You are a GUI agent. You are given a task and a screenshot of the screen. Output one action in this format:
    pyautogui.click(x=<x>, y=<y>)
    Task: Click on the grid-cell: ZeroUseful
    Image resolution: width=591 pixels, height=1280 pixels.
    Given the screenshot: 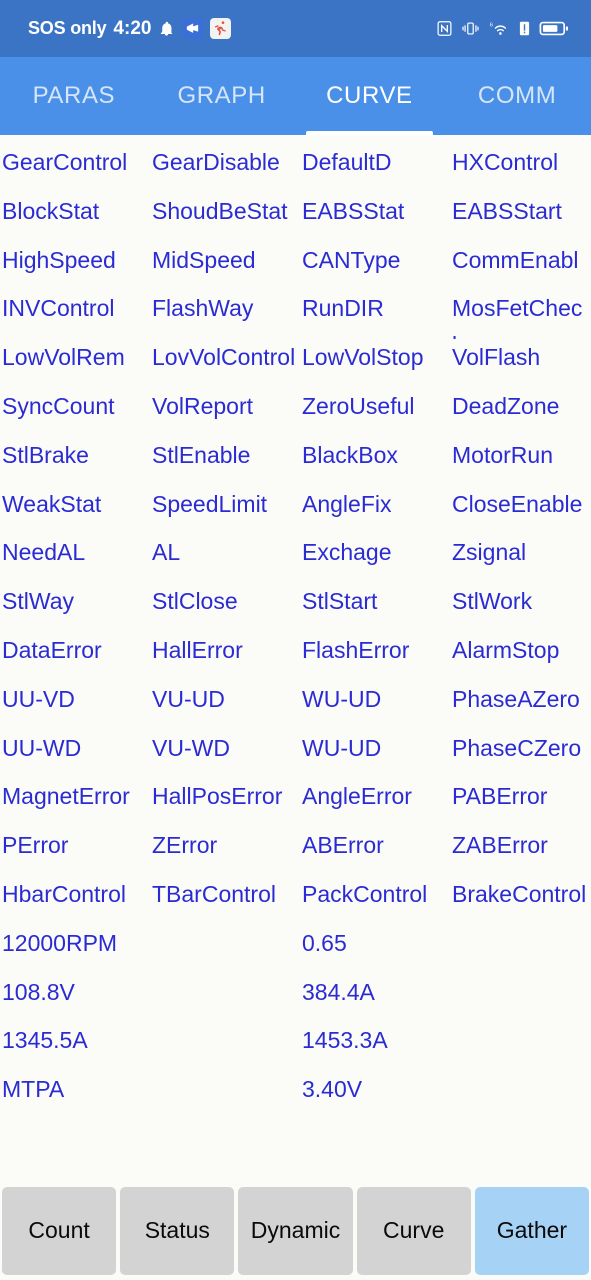 What is the action you would take?
    pyautogui.click(x=375, y=406)
    